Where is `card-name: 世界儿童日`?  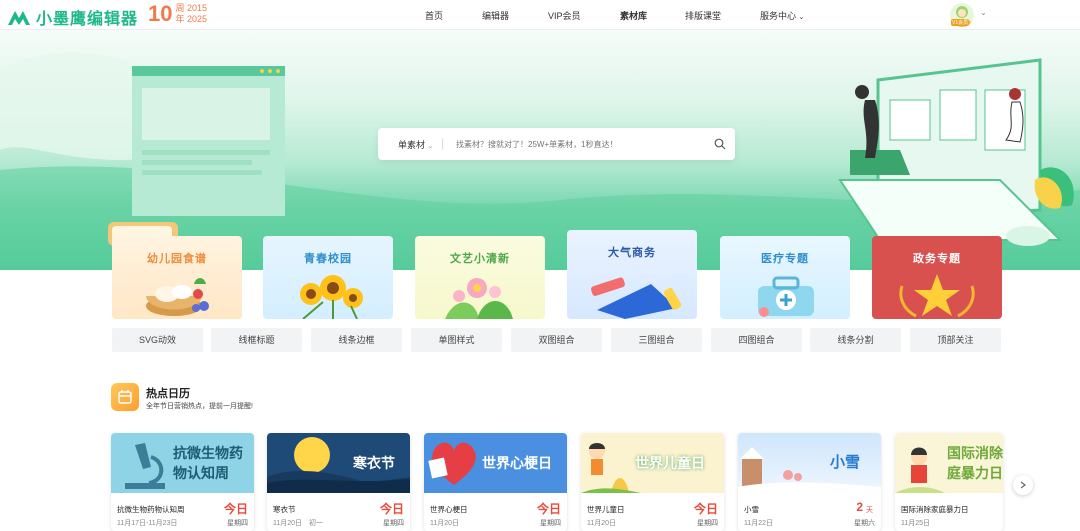
card-name: 世界儿童日 is located at coordinates (606, 509).